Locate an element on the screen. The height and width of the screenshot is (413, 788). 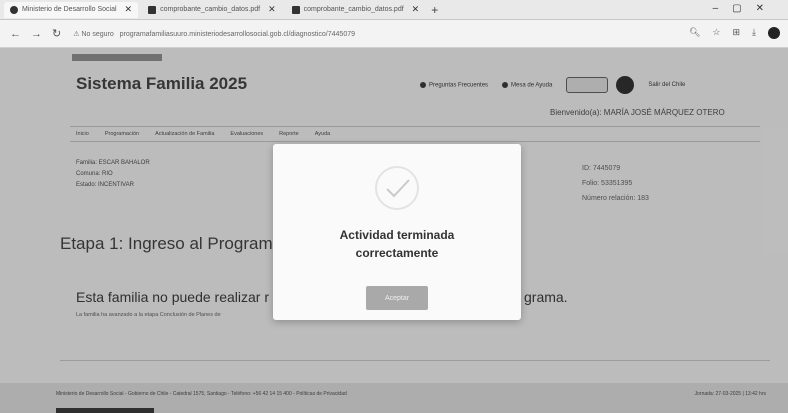
browser-tab-2: comprobante_cambio_datos.pdf ✕ is located at coordinates (212, 10).